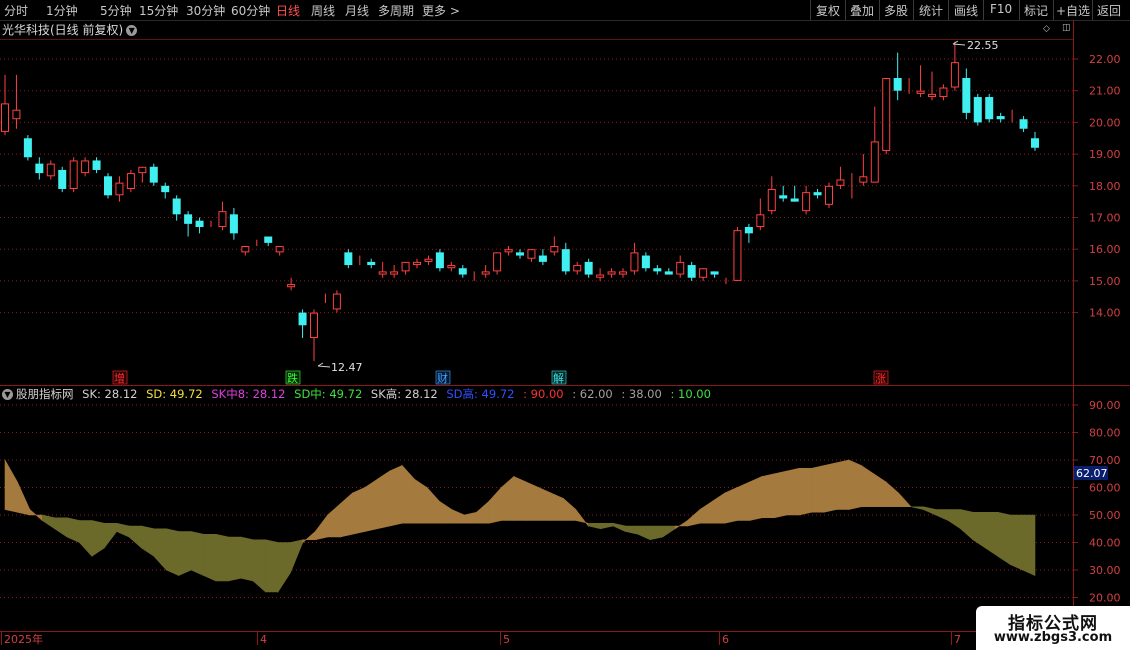  I want to click on price-axis-label: 16.00, so click(1105, 249).